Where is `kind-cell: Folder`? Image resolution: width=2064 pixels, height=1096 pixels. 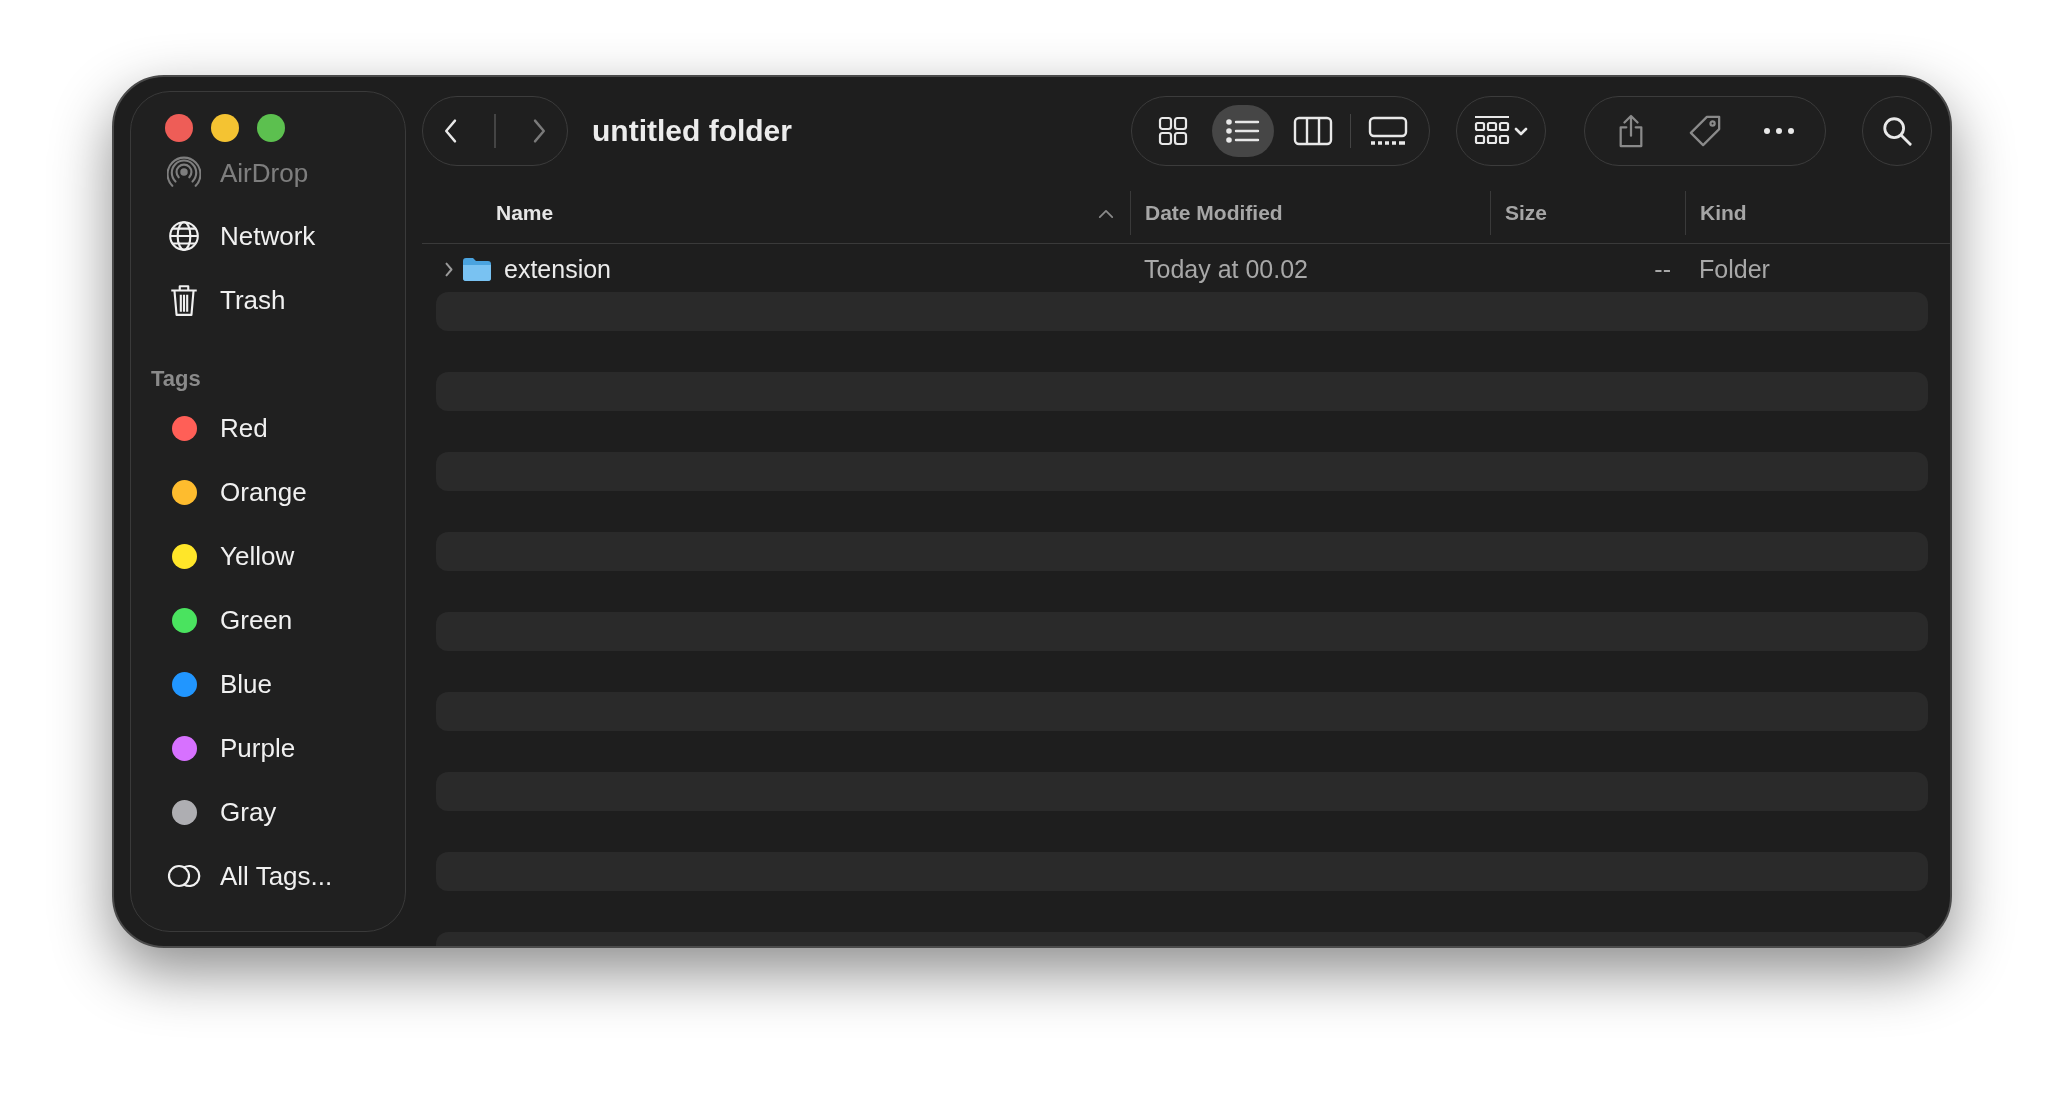 kind-cell: Folder is located at coordinates (1734, 269).